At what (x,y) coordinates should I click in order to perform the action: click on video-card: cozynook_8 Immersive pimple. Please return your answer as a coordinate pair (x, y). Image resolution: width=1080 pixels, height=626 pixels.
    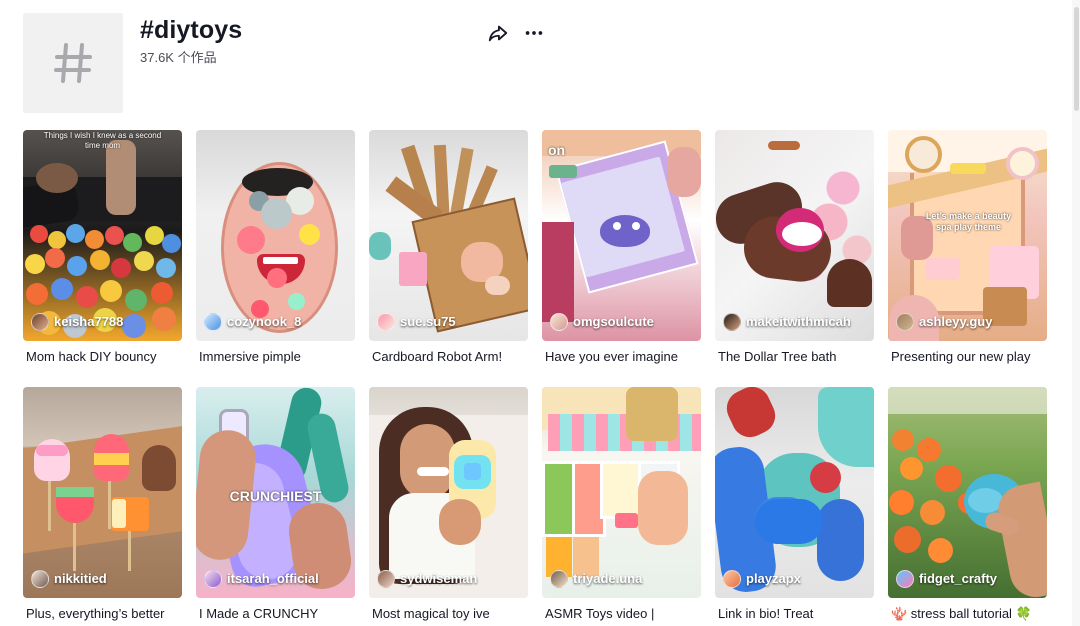
    Looking at the image, I should click on (275, 253).